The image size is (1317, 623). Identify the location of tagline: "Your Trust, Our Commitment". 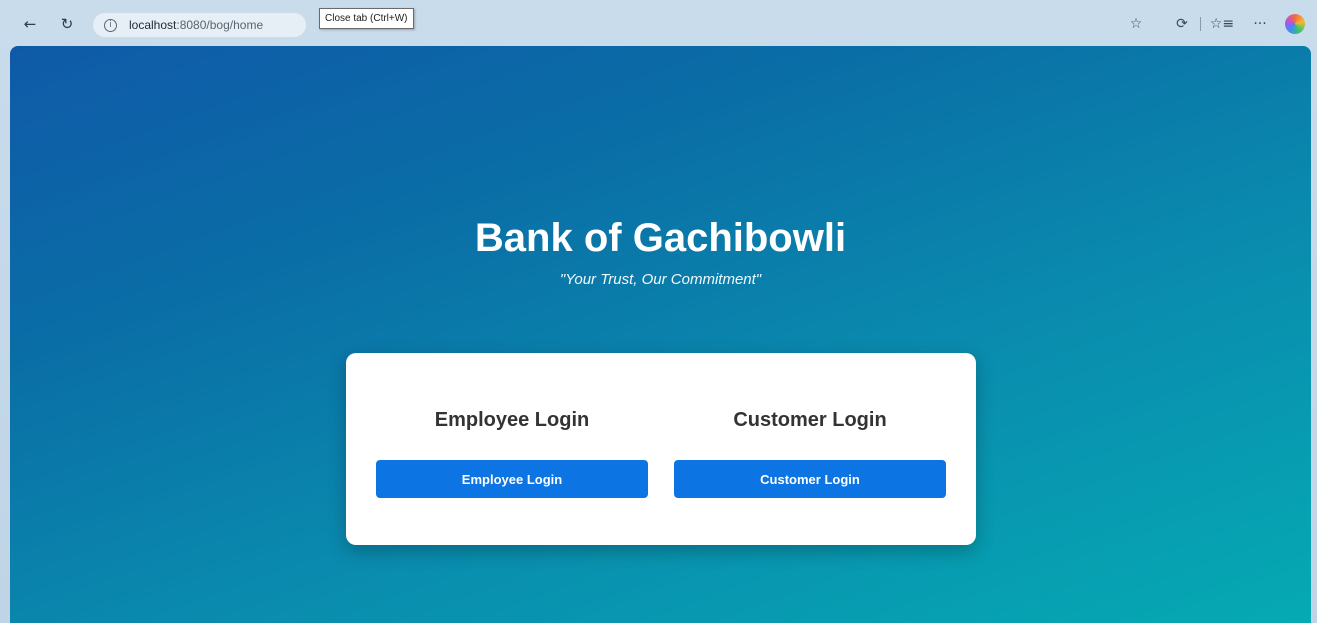
(660, 279).